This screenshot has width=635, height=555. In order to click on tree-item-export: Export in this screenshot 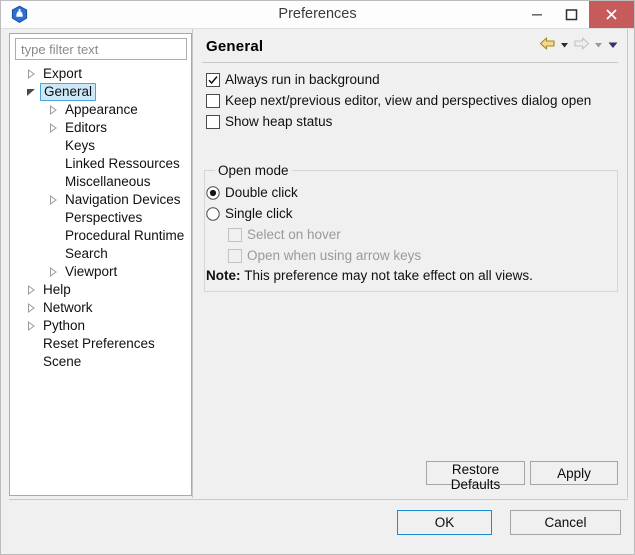, I will do `click(100, 74)`.